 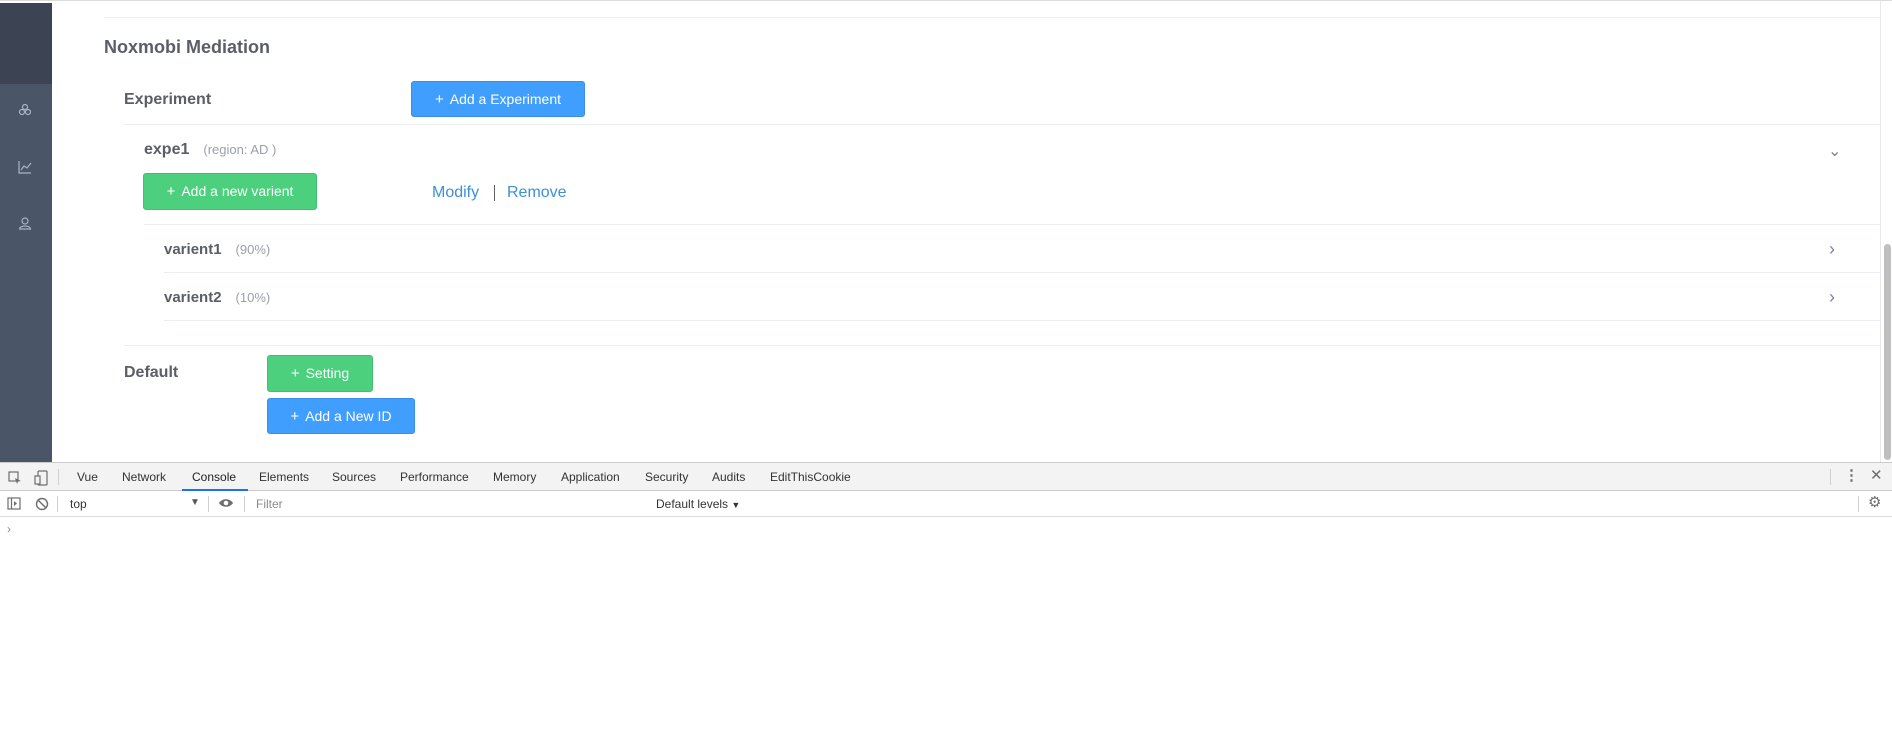 I want to click on close-icon: ✕, so click(x=1876, y=475).